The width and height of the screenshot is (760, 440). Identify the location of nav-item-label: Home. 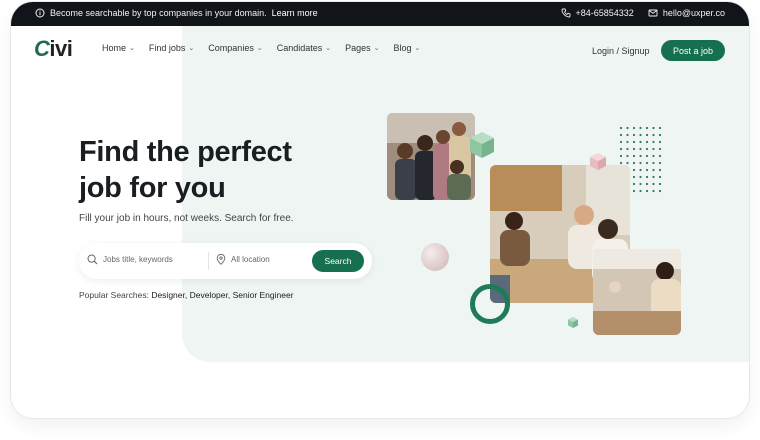
(114, 48).